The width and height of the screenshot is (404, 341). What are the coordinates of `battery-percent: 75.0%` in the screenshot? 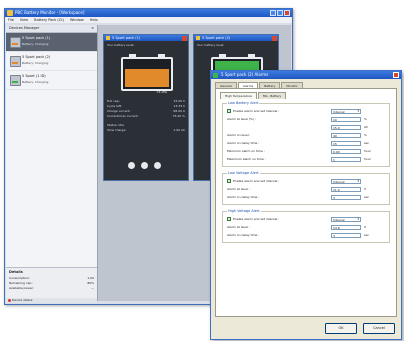 It's located at (162, 92).